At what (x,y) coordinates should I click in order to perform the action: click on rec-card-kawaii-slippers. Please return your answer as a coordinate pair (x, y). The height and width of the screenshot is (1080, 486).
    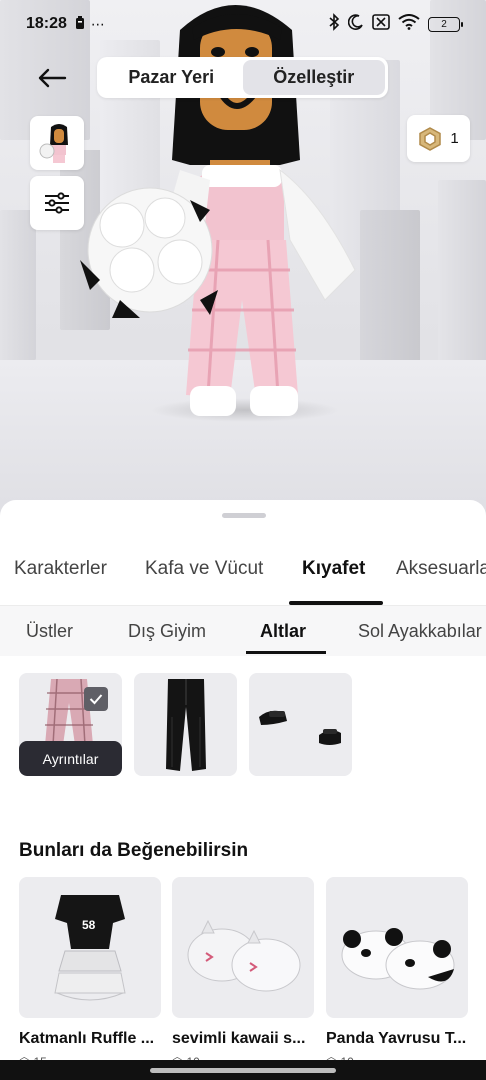
    Looking at the image, I should click on (243, 947).